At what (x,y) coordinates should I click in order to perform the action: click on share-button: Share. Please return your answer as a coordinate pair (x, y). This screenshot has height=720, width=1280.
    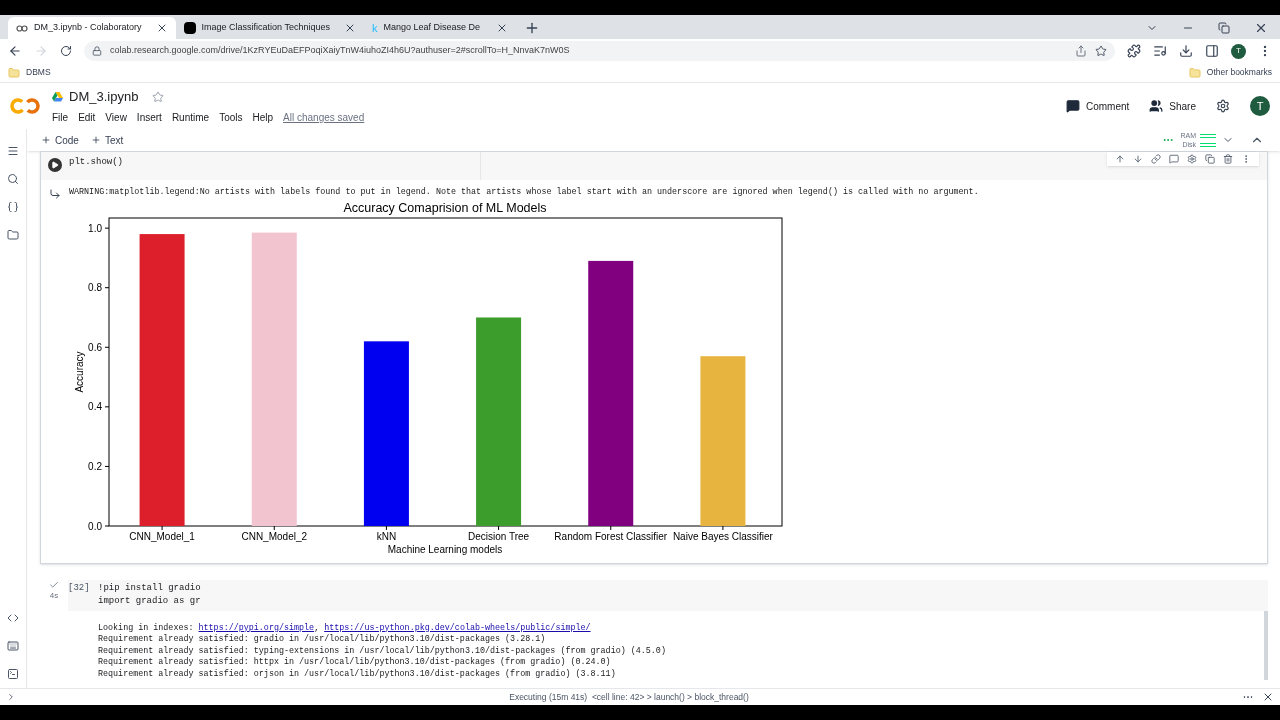
    Looking at the image, I should click on (1172, 106).